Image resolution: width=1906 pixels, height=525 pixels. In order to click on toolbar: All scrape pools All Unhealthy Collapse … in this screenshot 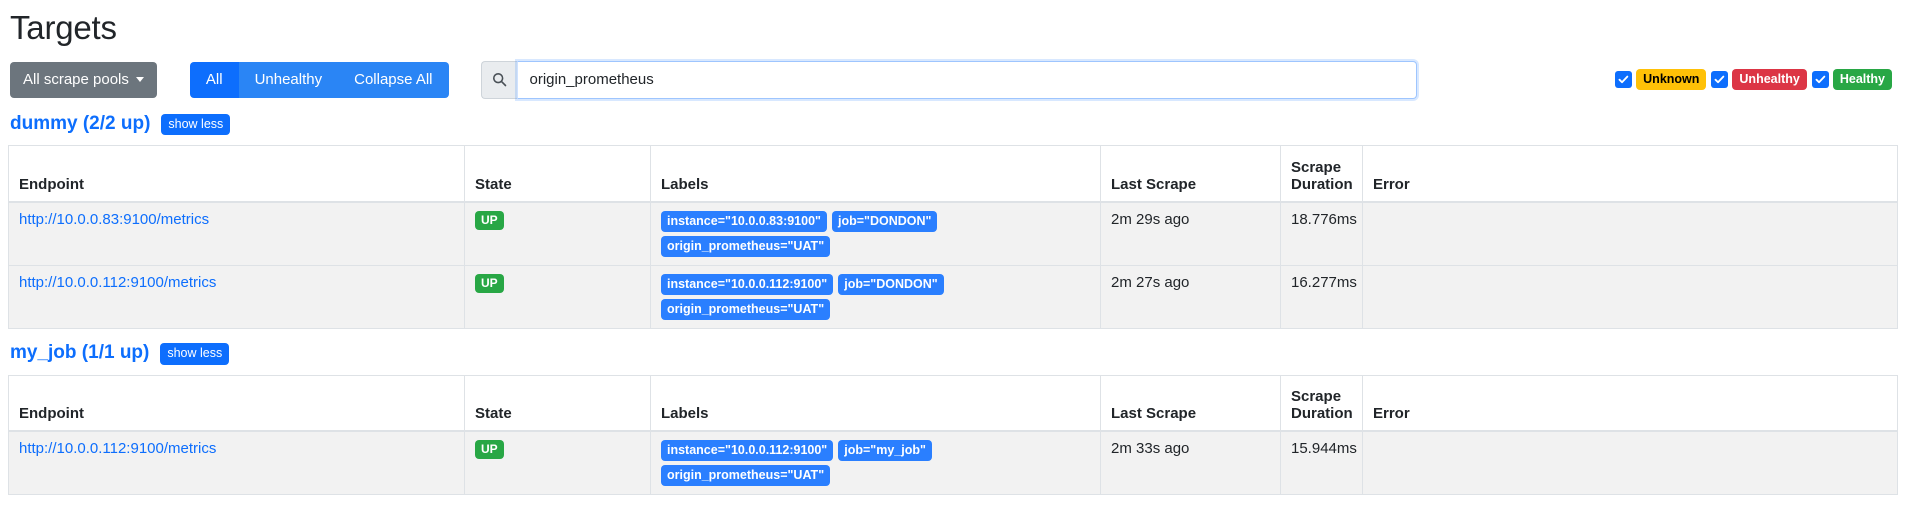, I will do `click(954, 79)`.